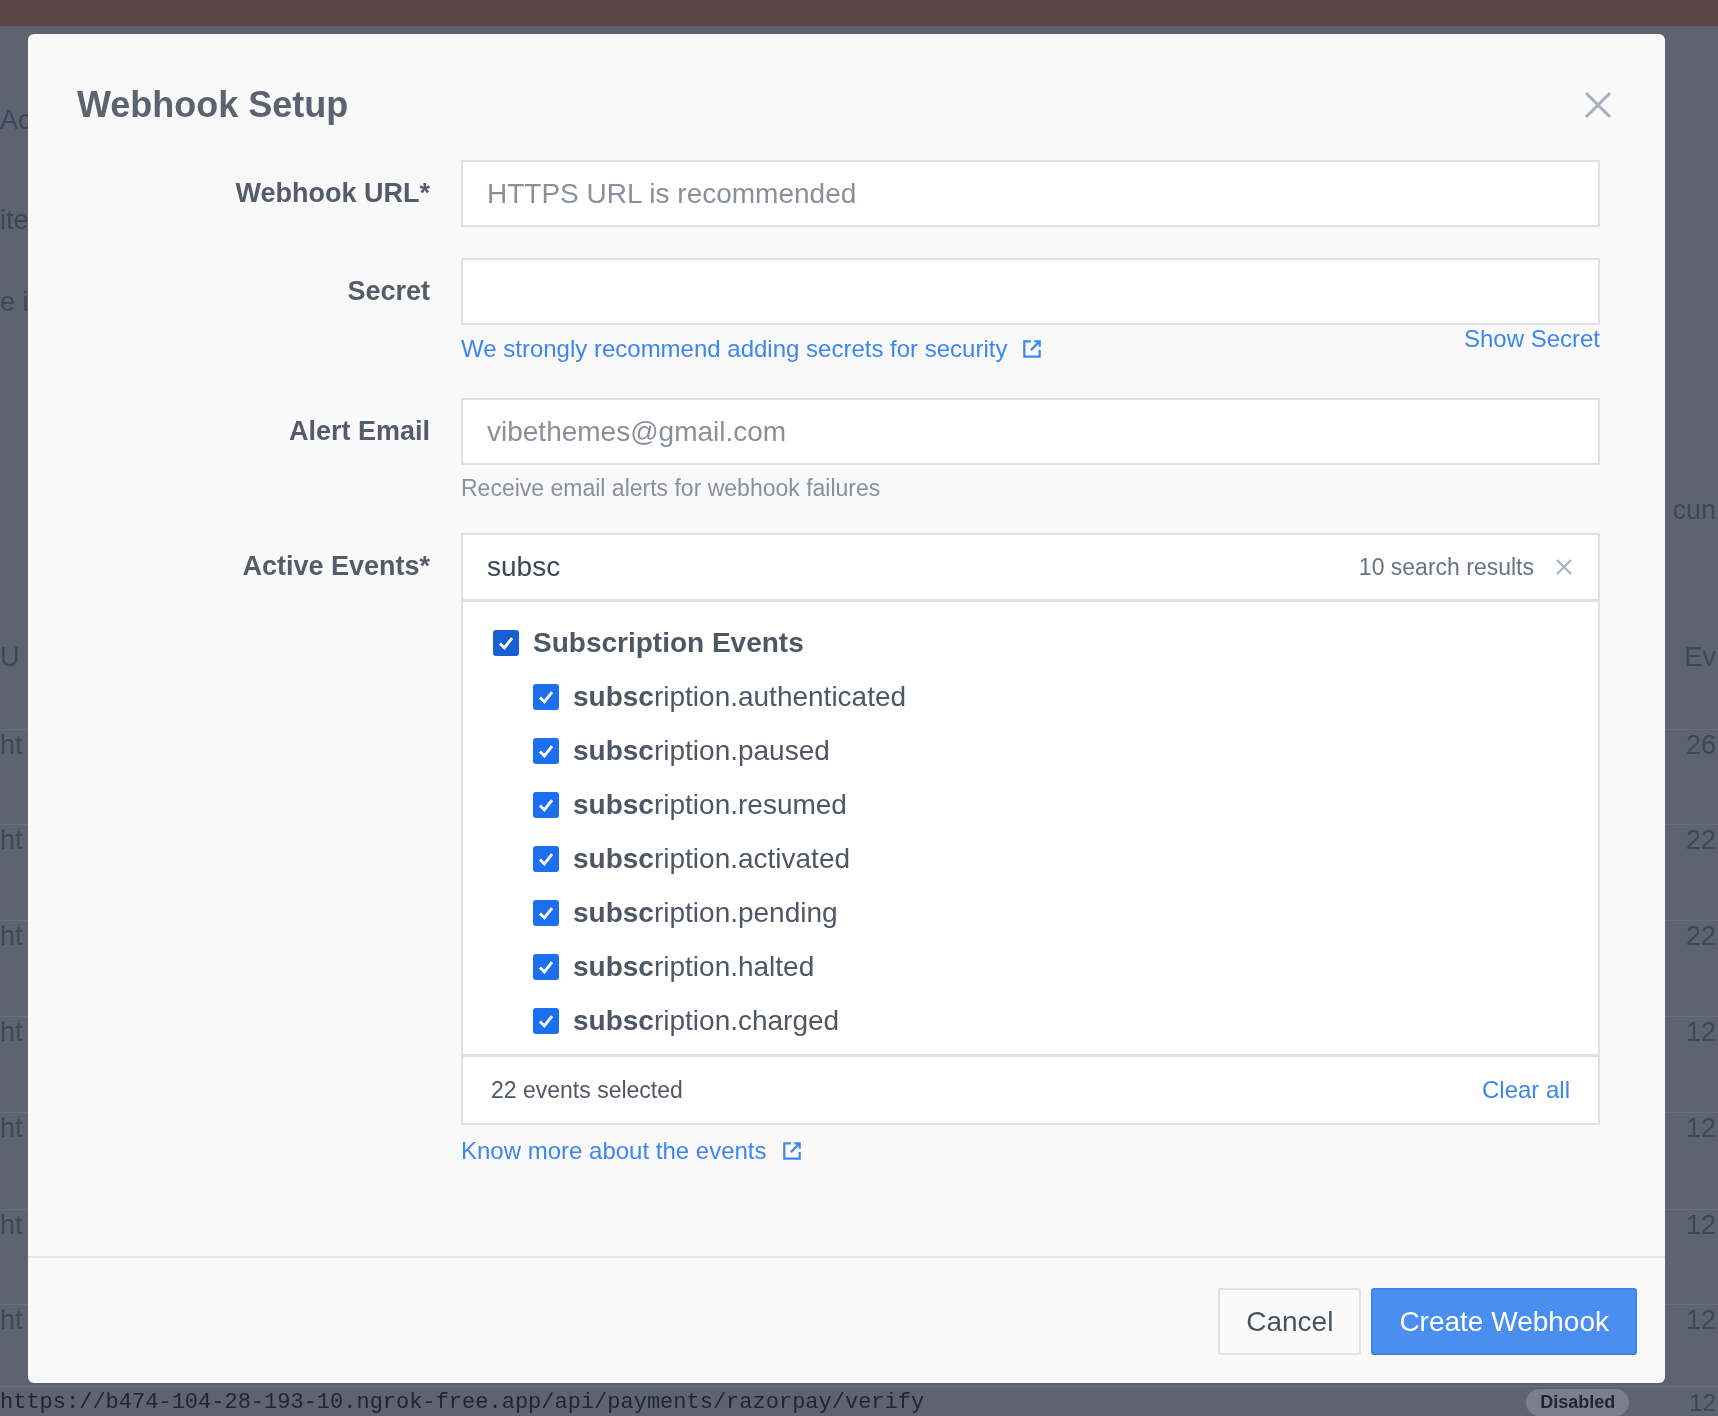 This screenshot has width=1718, height=1416. Describe the element at coordinates (712, 859) in the screenshot. I see `event-label: subscription.activated` at that location.